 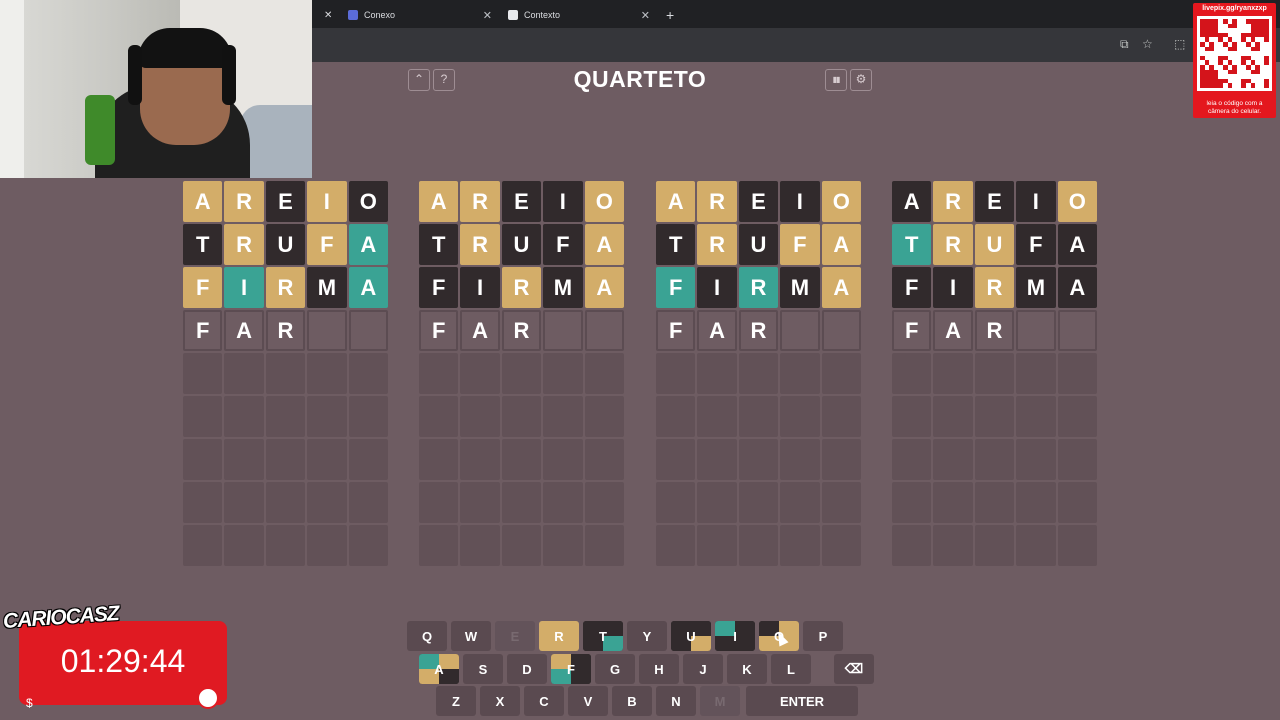 I want to click on install-icon: ⧉, so click(x=1124, y=44).